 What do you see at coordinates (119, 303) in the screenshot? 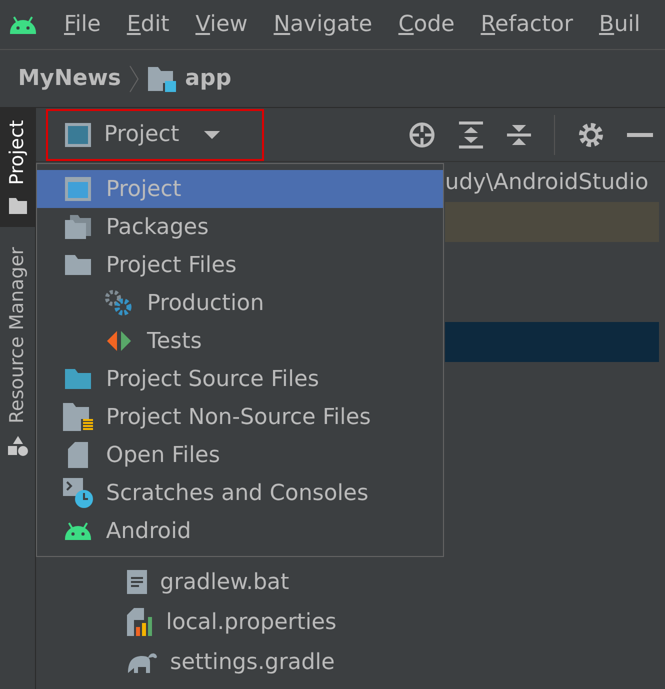
I see `gears-icon` at bounding box center [119, 303].